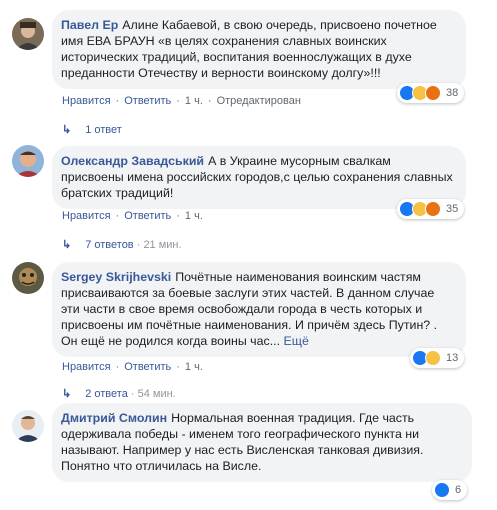 This screenshot has height=510, width=497. What do you see at coordinates (296, 341) in the screenshot?
I see `see-more-link: Ещё` at bounding box center [296, 341].